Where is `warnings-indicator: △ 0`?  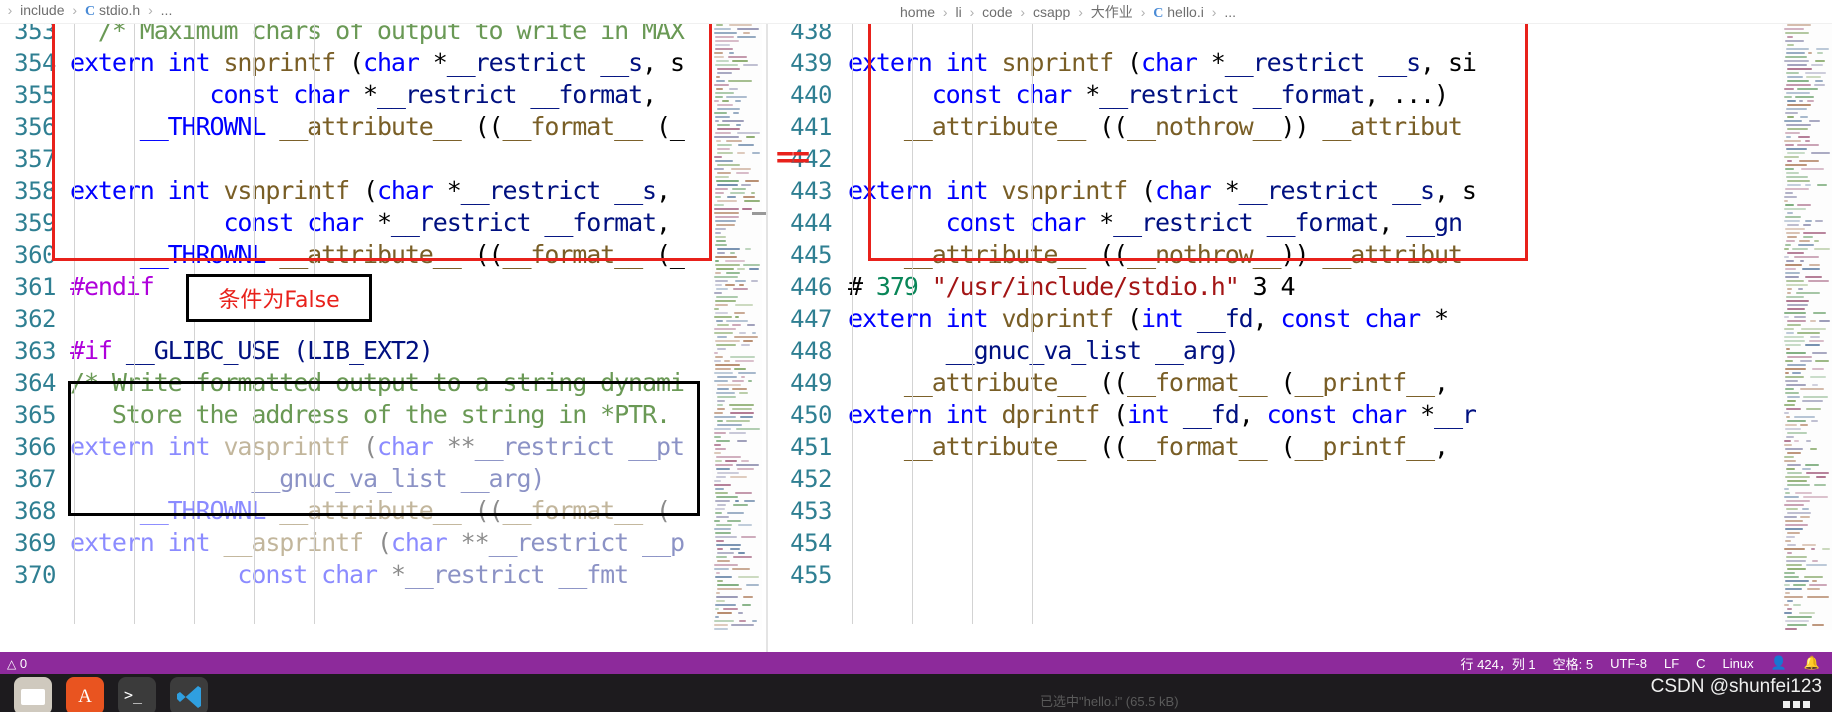 warnings-indicator: △ 0 is located at coordinates (17, 663).